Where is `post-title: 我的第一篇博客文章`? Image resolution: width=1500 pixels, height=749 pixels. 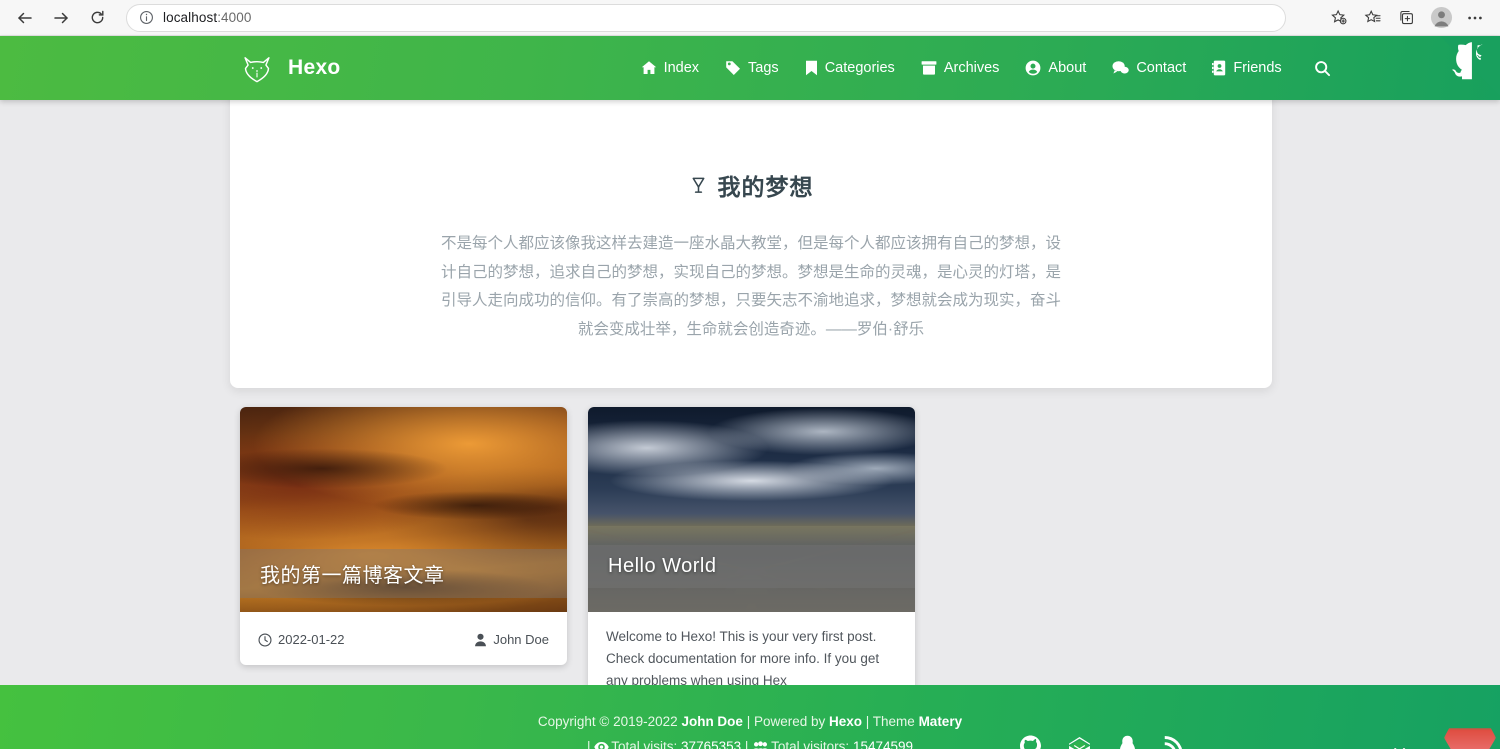
post-title: 我的第一篇博客文章 is located at coordinates (403, 573).